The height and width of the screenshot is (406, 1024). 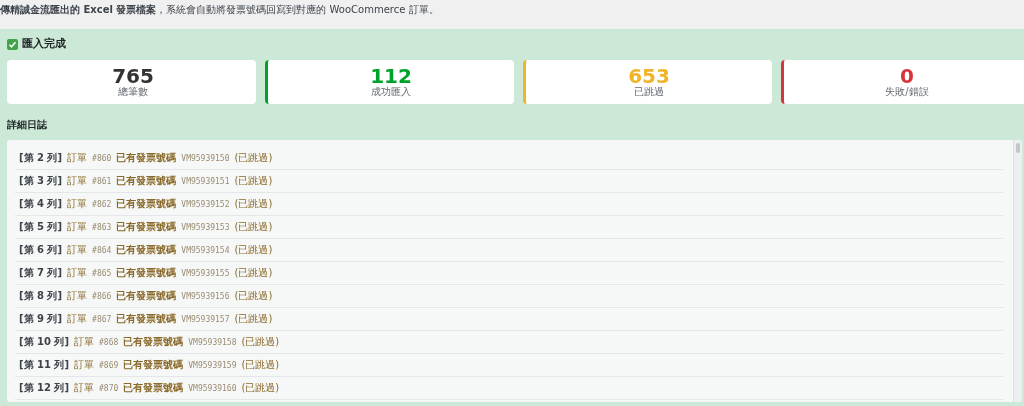 I want to click on stat-value: 112, so click(x=391, y=76).